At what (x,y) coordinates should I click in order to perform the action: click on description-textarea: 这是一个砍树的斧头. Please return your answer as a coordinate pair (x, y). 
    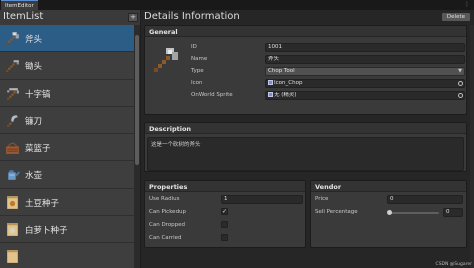
    Looking at the image, I should click on (305, 154).